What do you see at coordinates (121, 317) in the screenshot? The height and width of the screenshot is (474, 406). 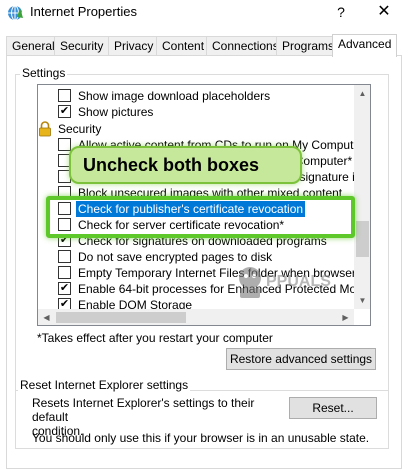 I see `horizontal-scroll-thumb` at bounding box center [121, 317].